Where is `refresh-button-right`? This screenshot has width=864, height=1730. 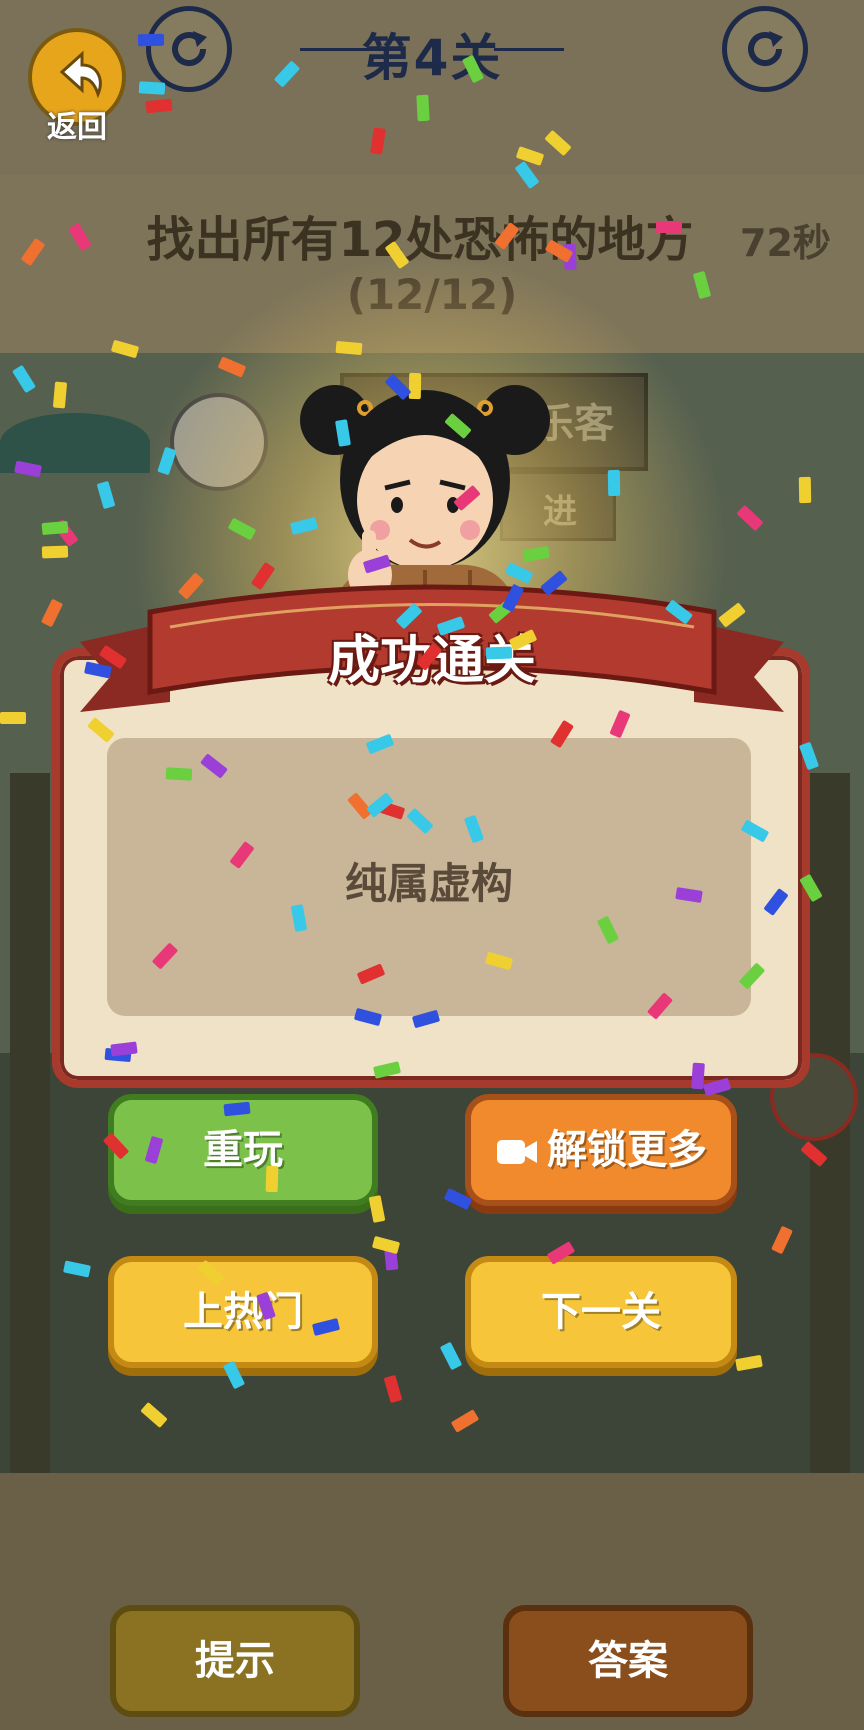
refresh-button-right is located at coordinates (765, 49).